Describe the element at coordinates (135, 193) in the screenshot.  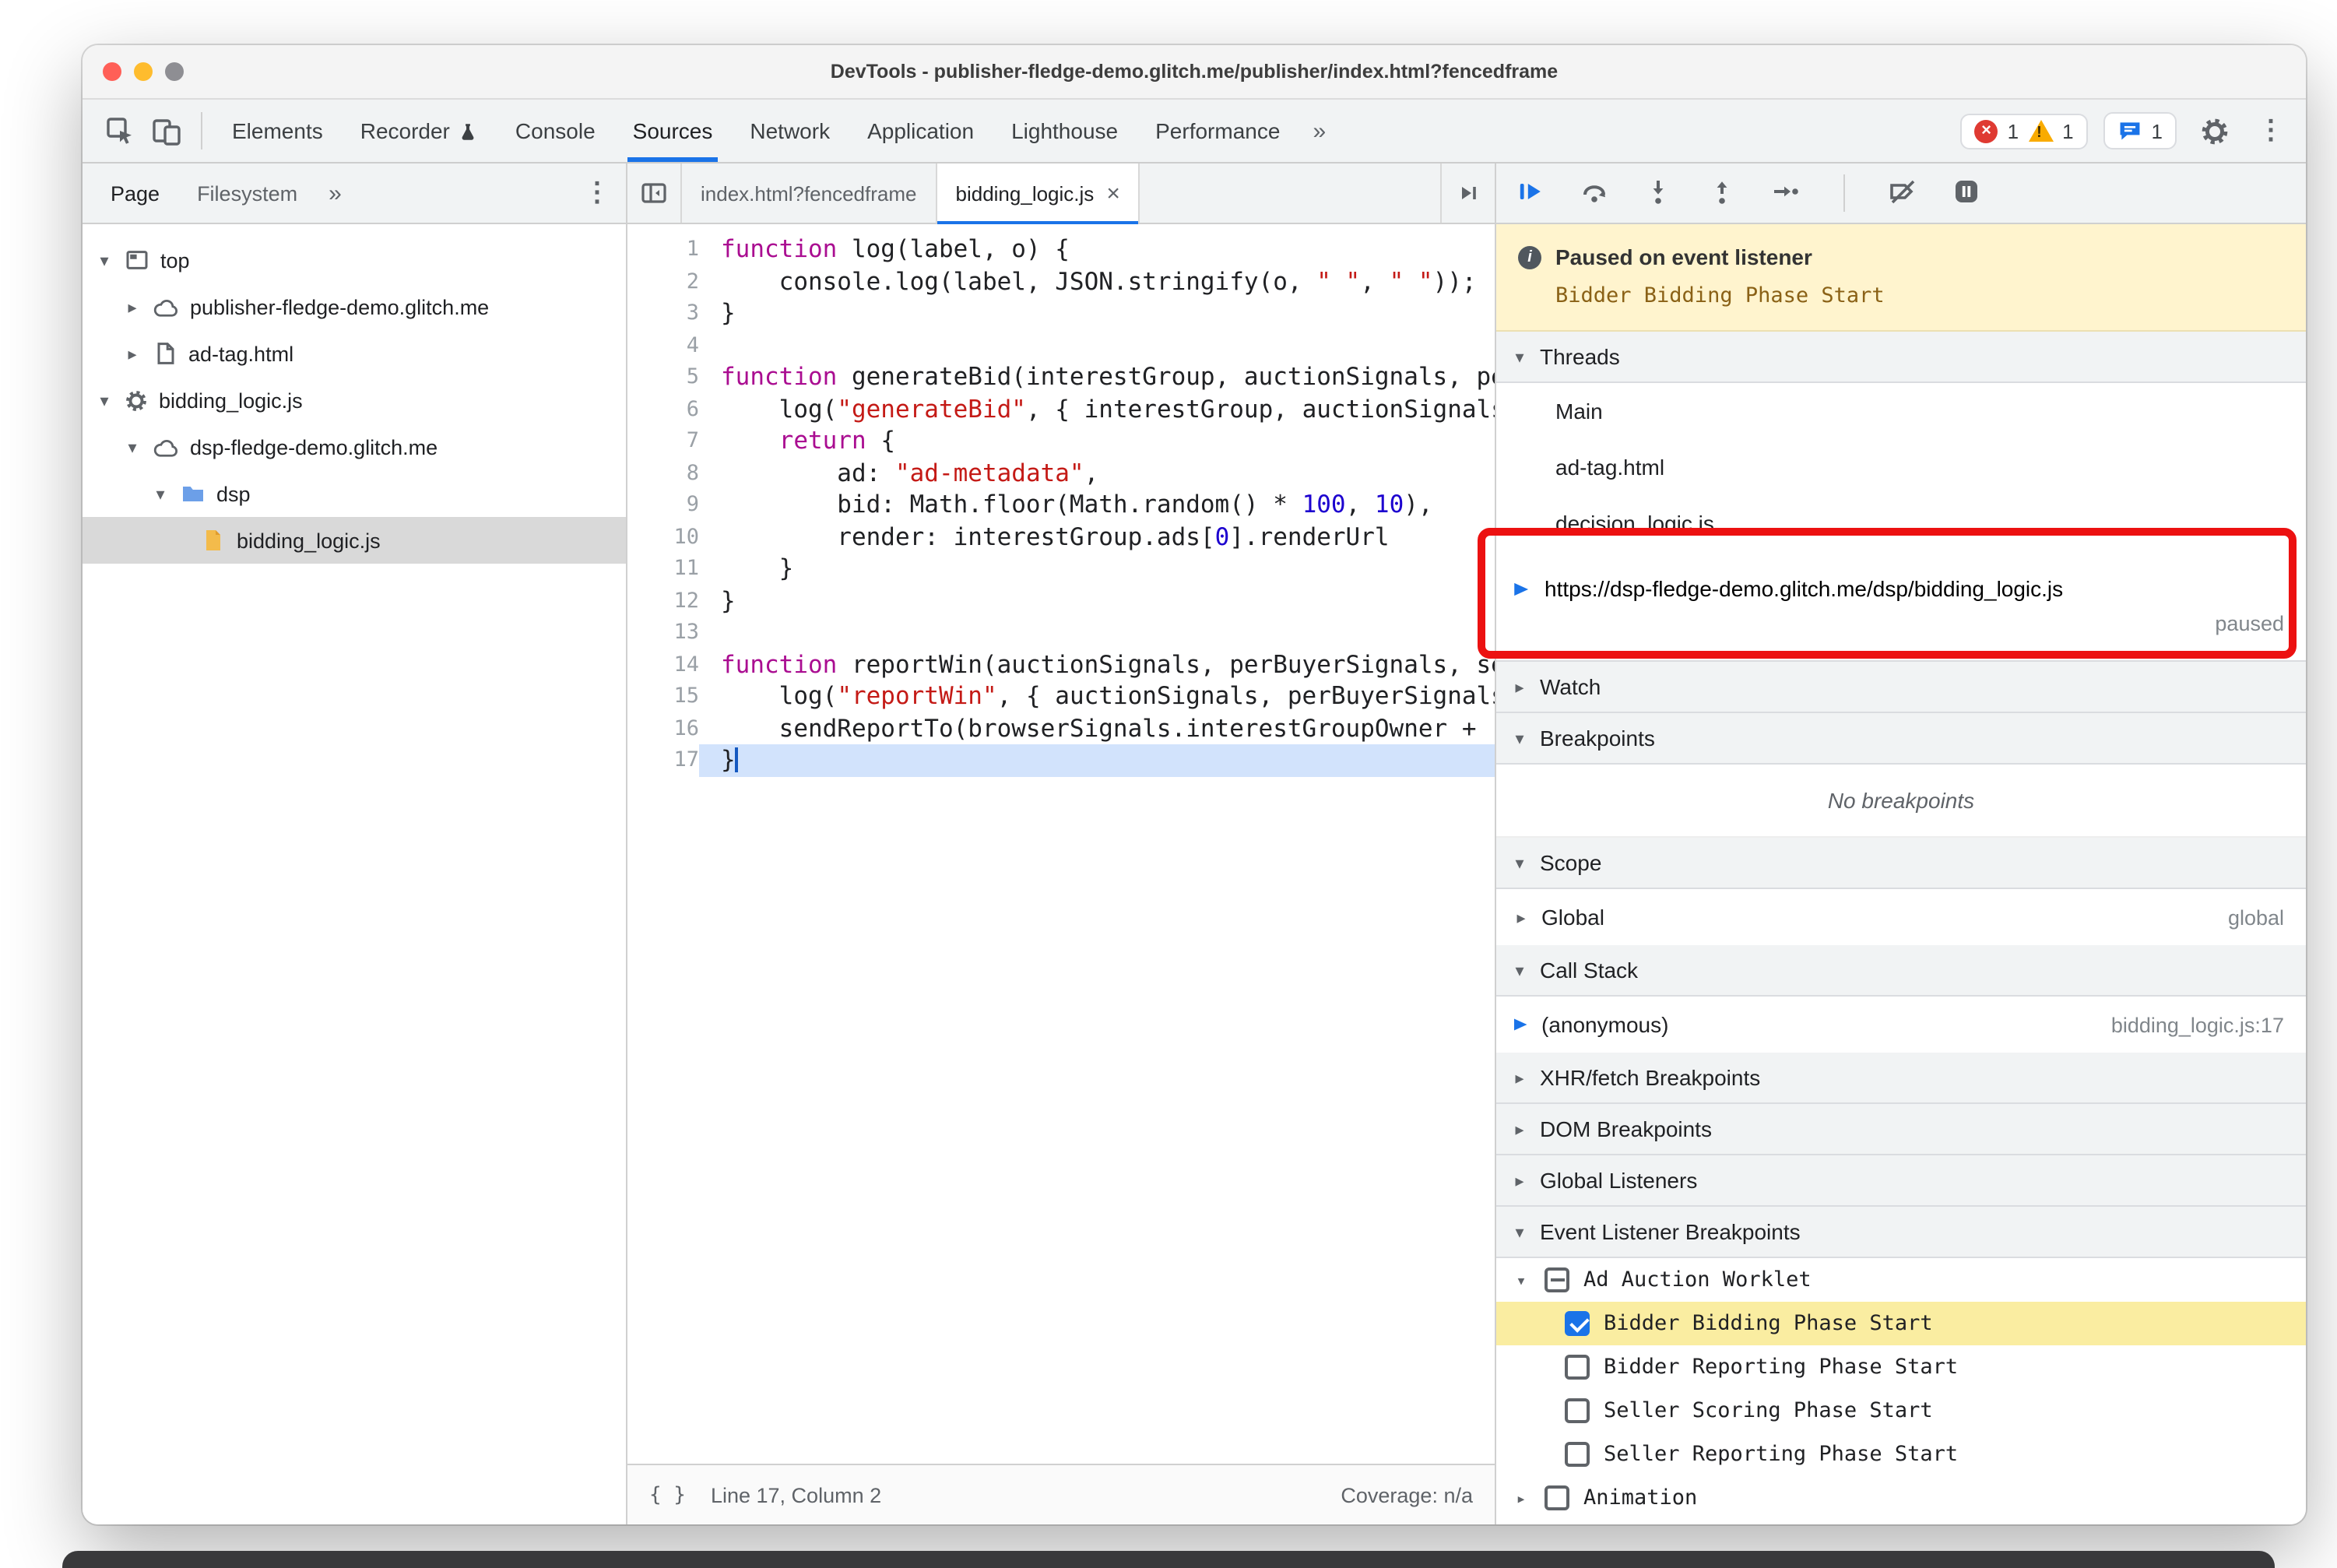
I see `tab-page: Page` at that location.